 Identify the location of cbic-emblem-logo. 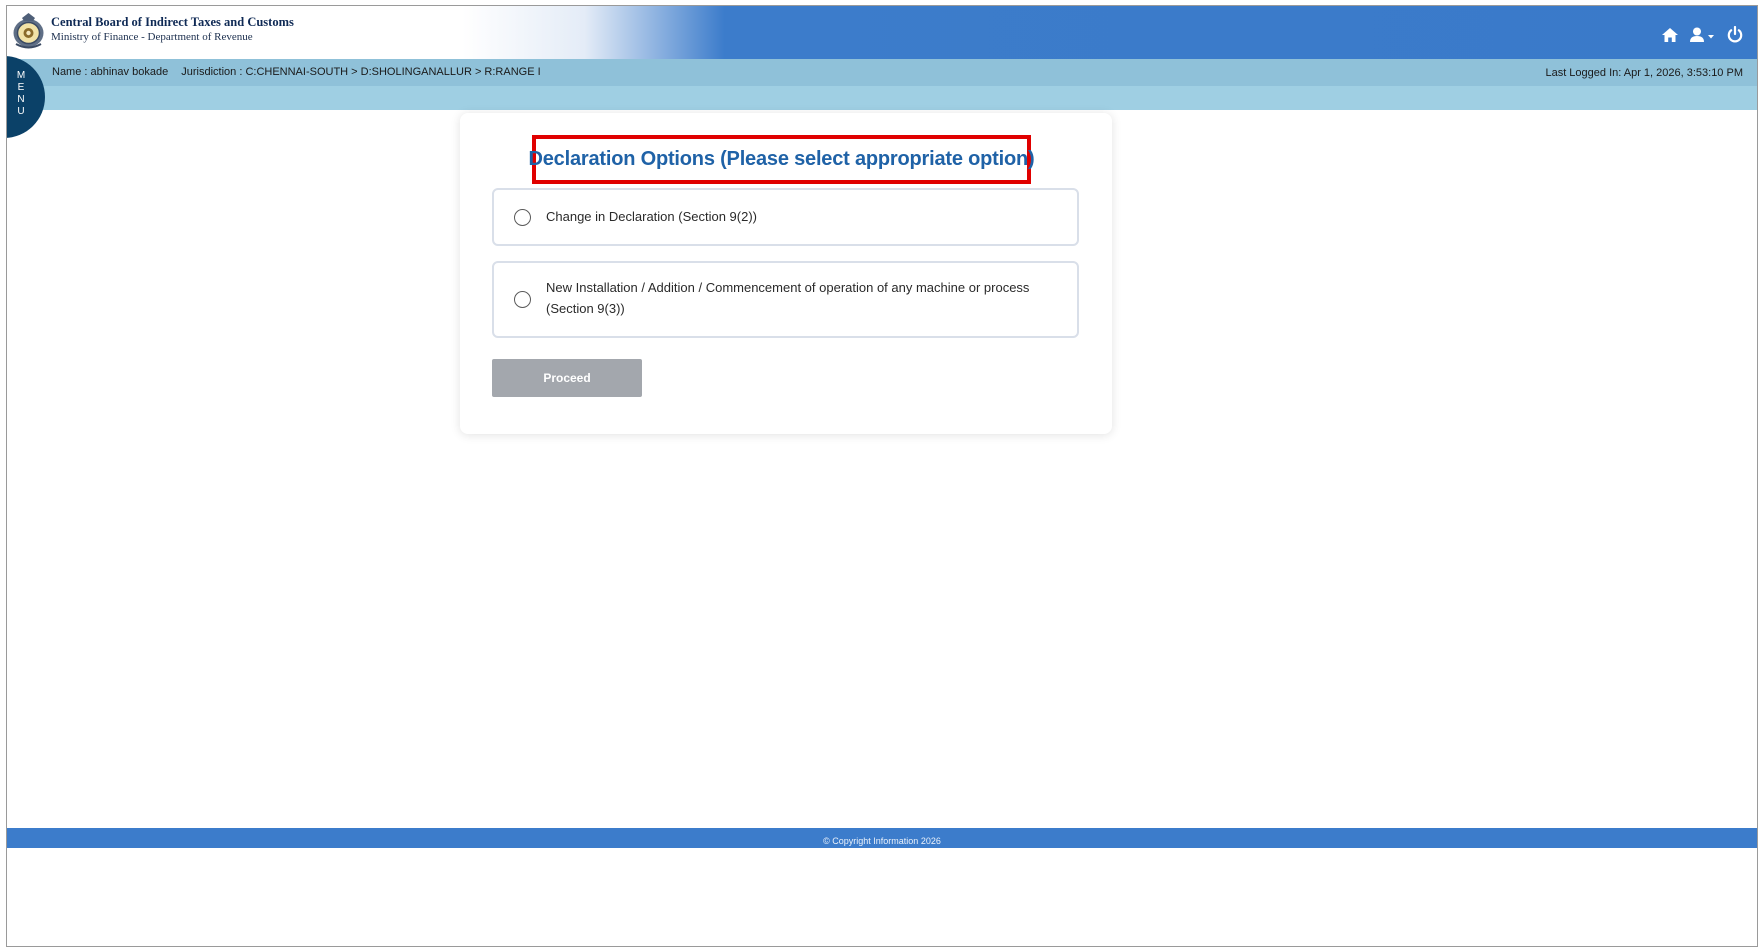
(28, 31).